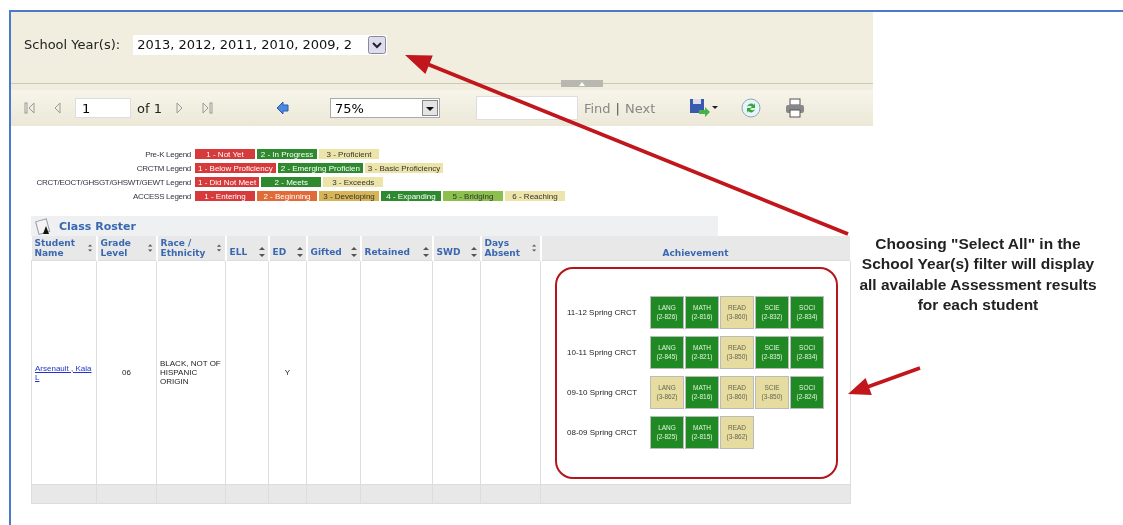  What do you see at coordinates (287, 248) in the screenshot?
I see `column-header: ED` at bounding box center [287, 248].